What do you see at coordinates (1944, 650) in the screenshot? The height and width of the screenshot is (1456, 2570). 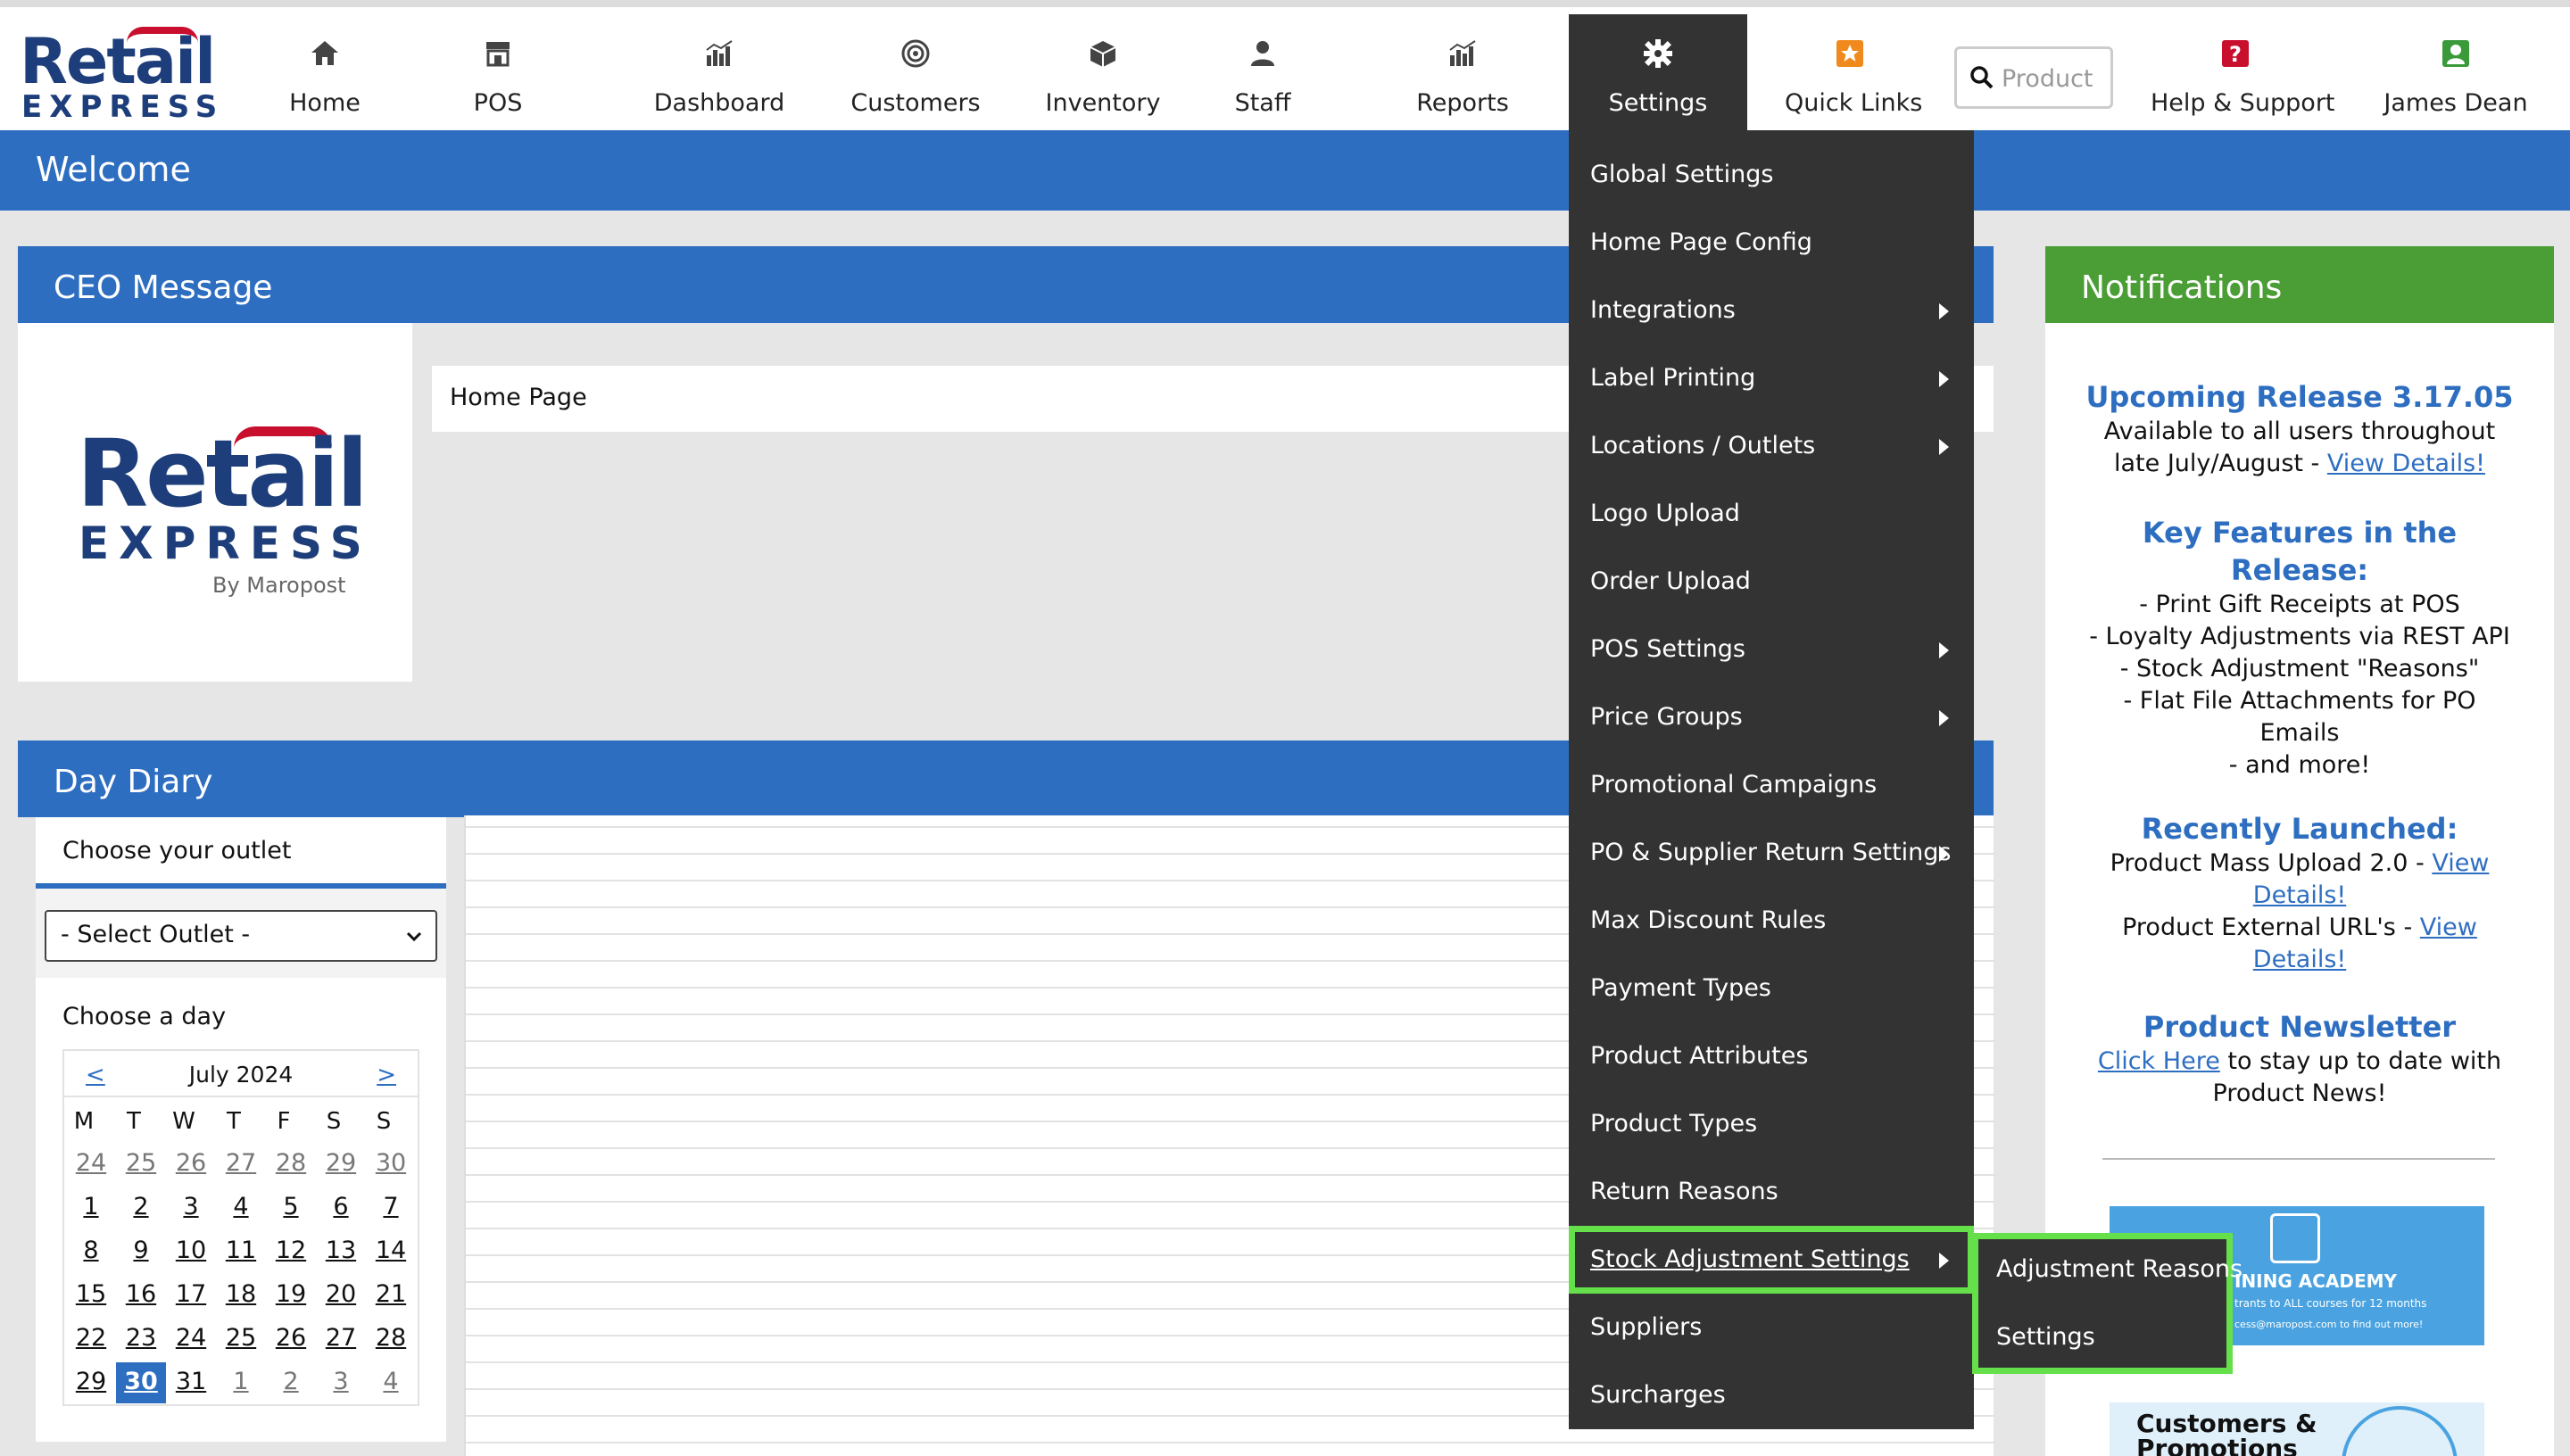 I see `chevron-right-icon` at bounding box center [1944, 650].